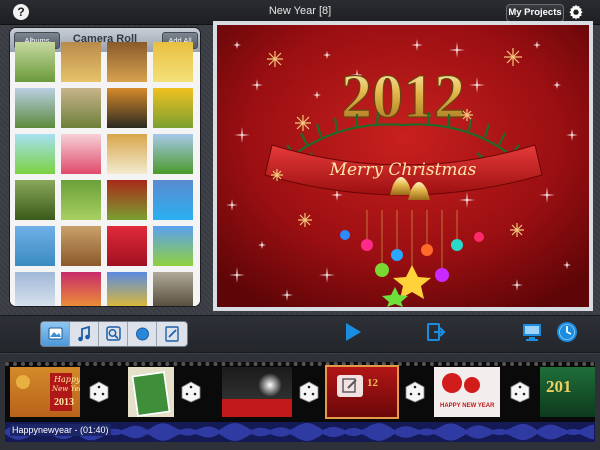  I want to click on clip-text-happy: Happy, so click(67, 379).